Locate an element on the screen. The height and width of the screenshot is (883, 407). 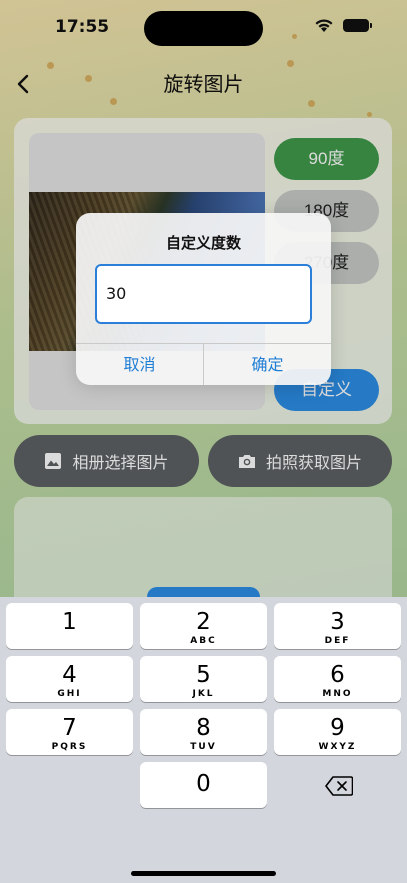
key-number: 0 is located at coordinates (203, 784).